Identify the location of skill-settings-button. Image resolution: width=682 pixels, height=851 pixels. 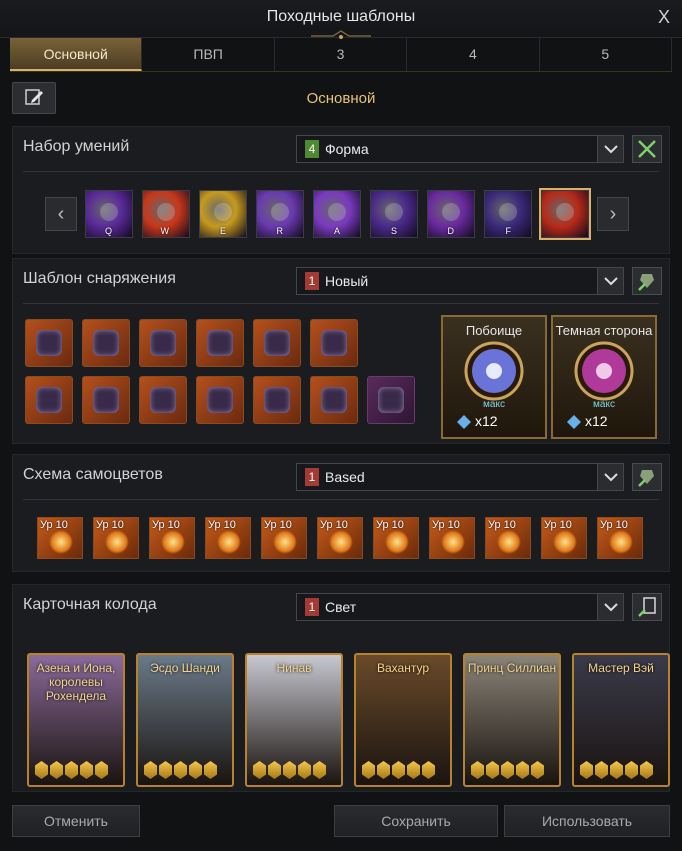
(647, 149).